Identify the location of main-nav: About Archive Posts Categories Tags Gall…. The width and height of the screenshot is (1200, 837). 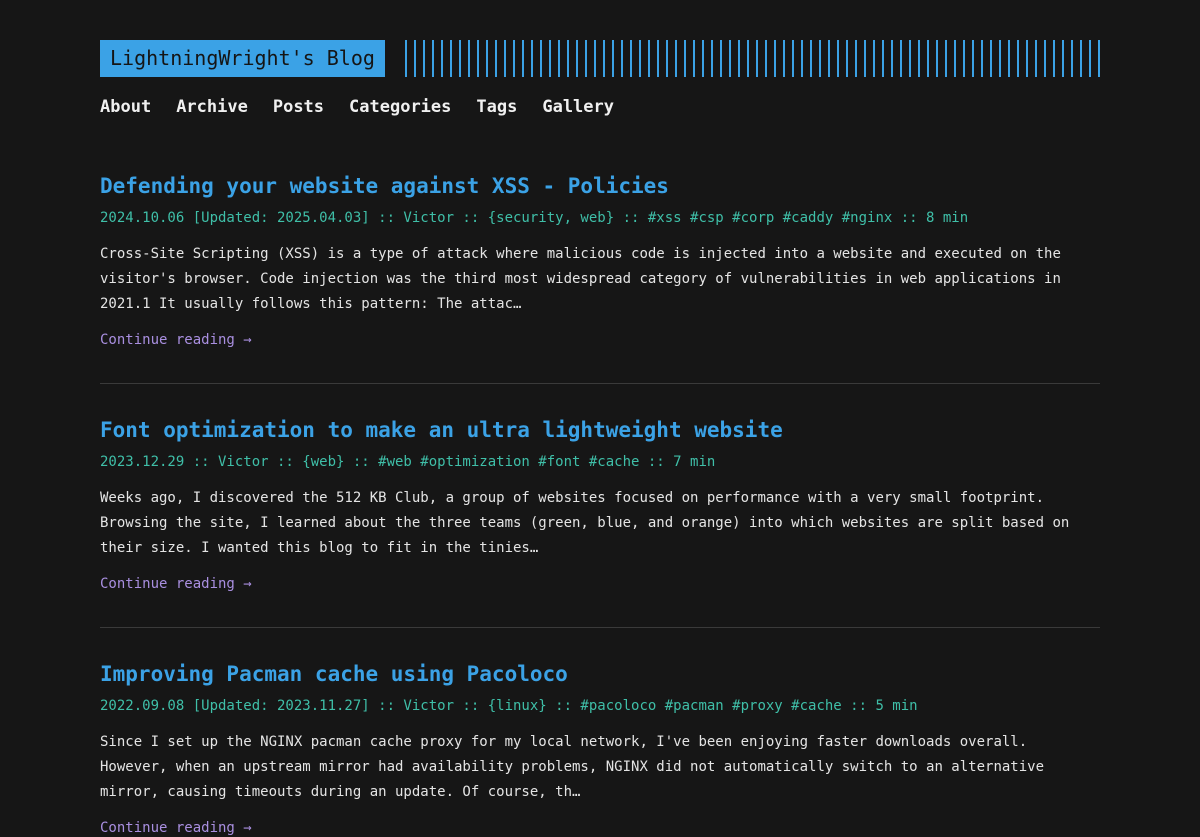
(600, 107).